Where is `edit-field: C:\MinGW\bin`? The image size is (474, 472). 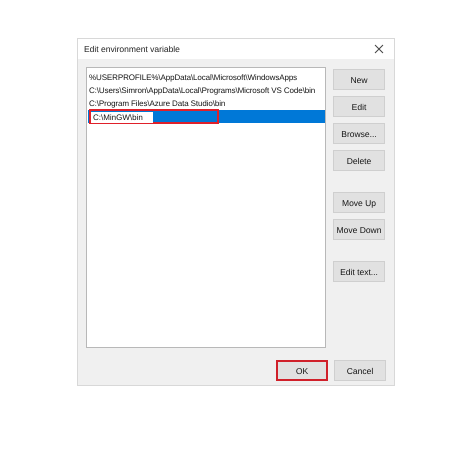 edit-field: C:\MinGW\bin is located at coordinates (122, 117).